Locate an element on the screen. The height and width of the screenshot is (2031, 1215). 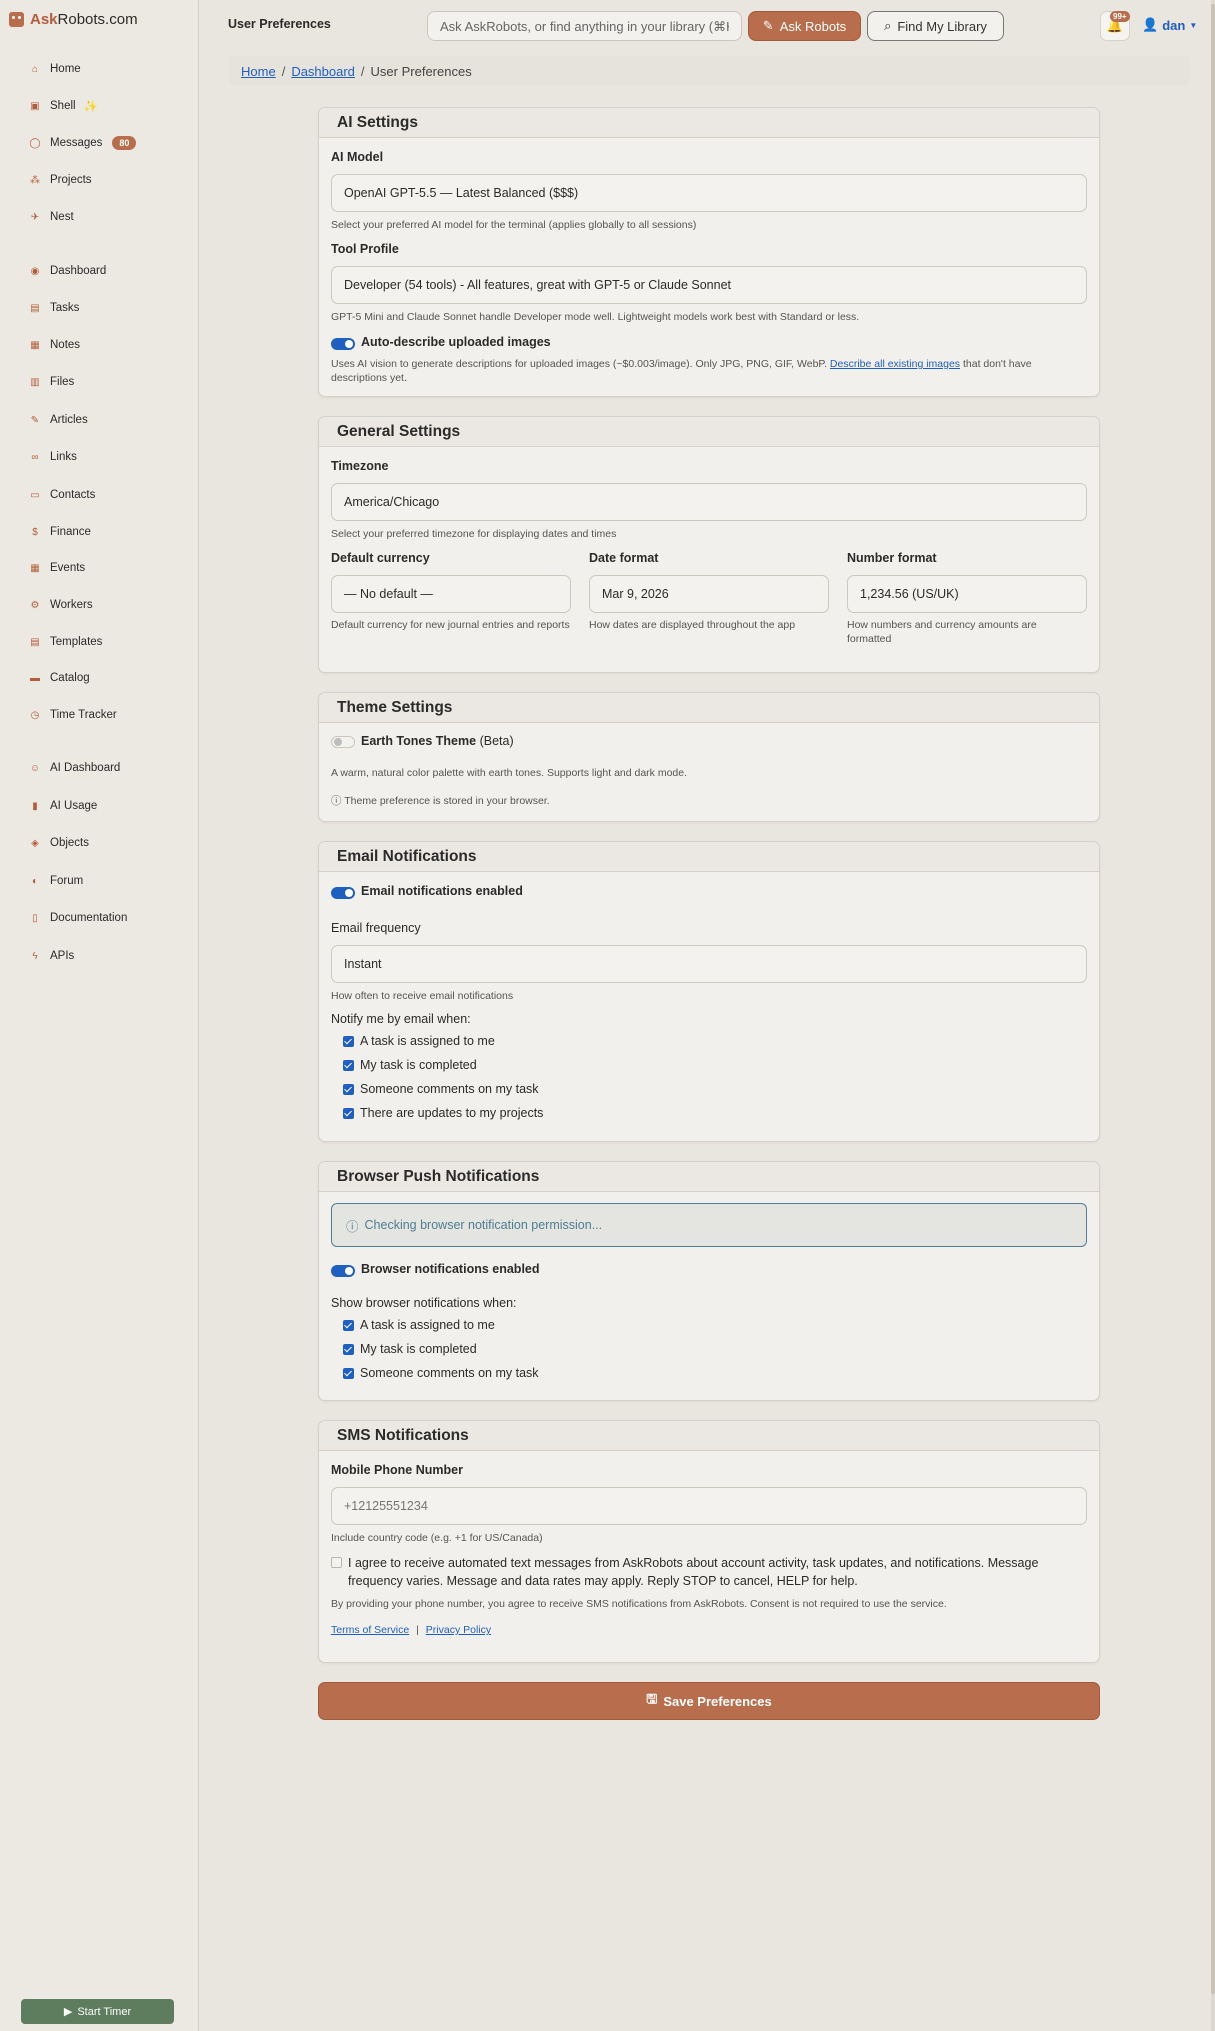
breadcrumb-home: Home is located at coordinates (258, 71).